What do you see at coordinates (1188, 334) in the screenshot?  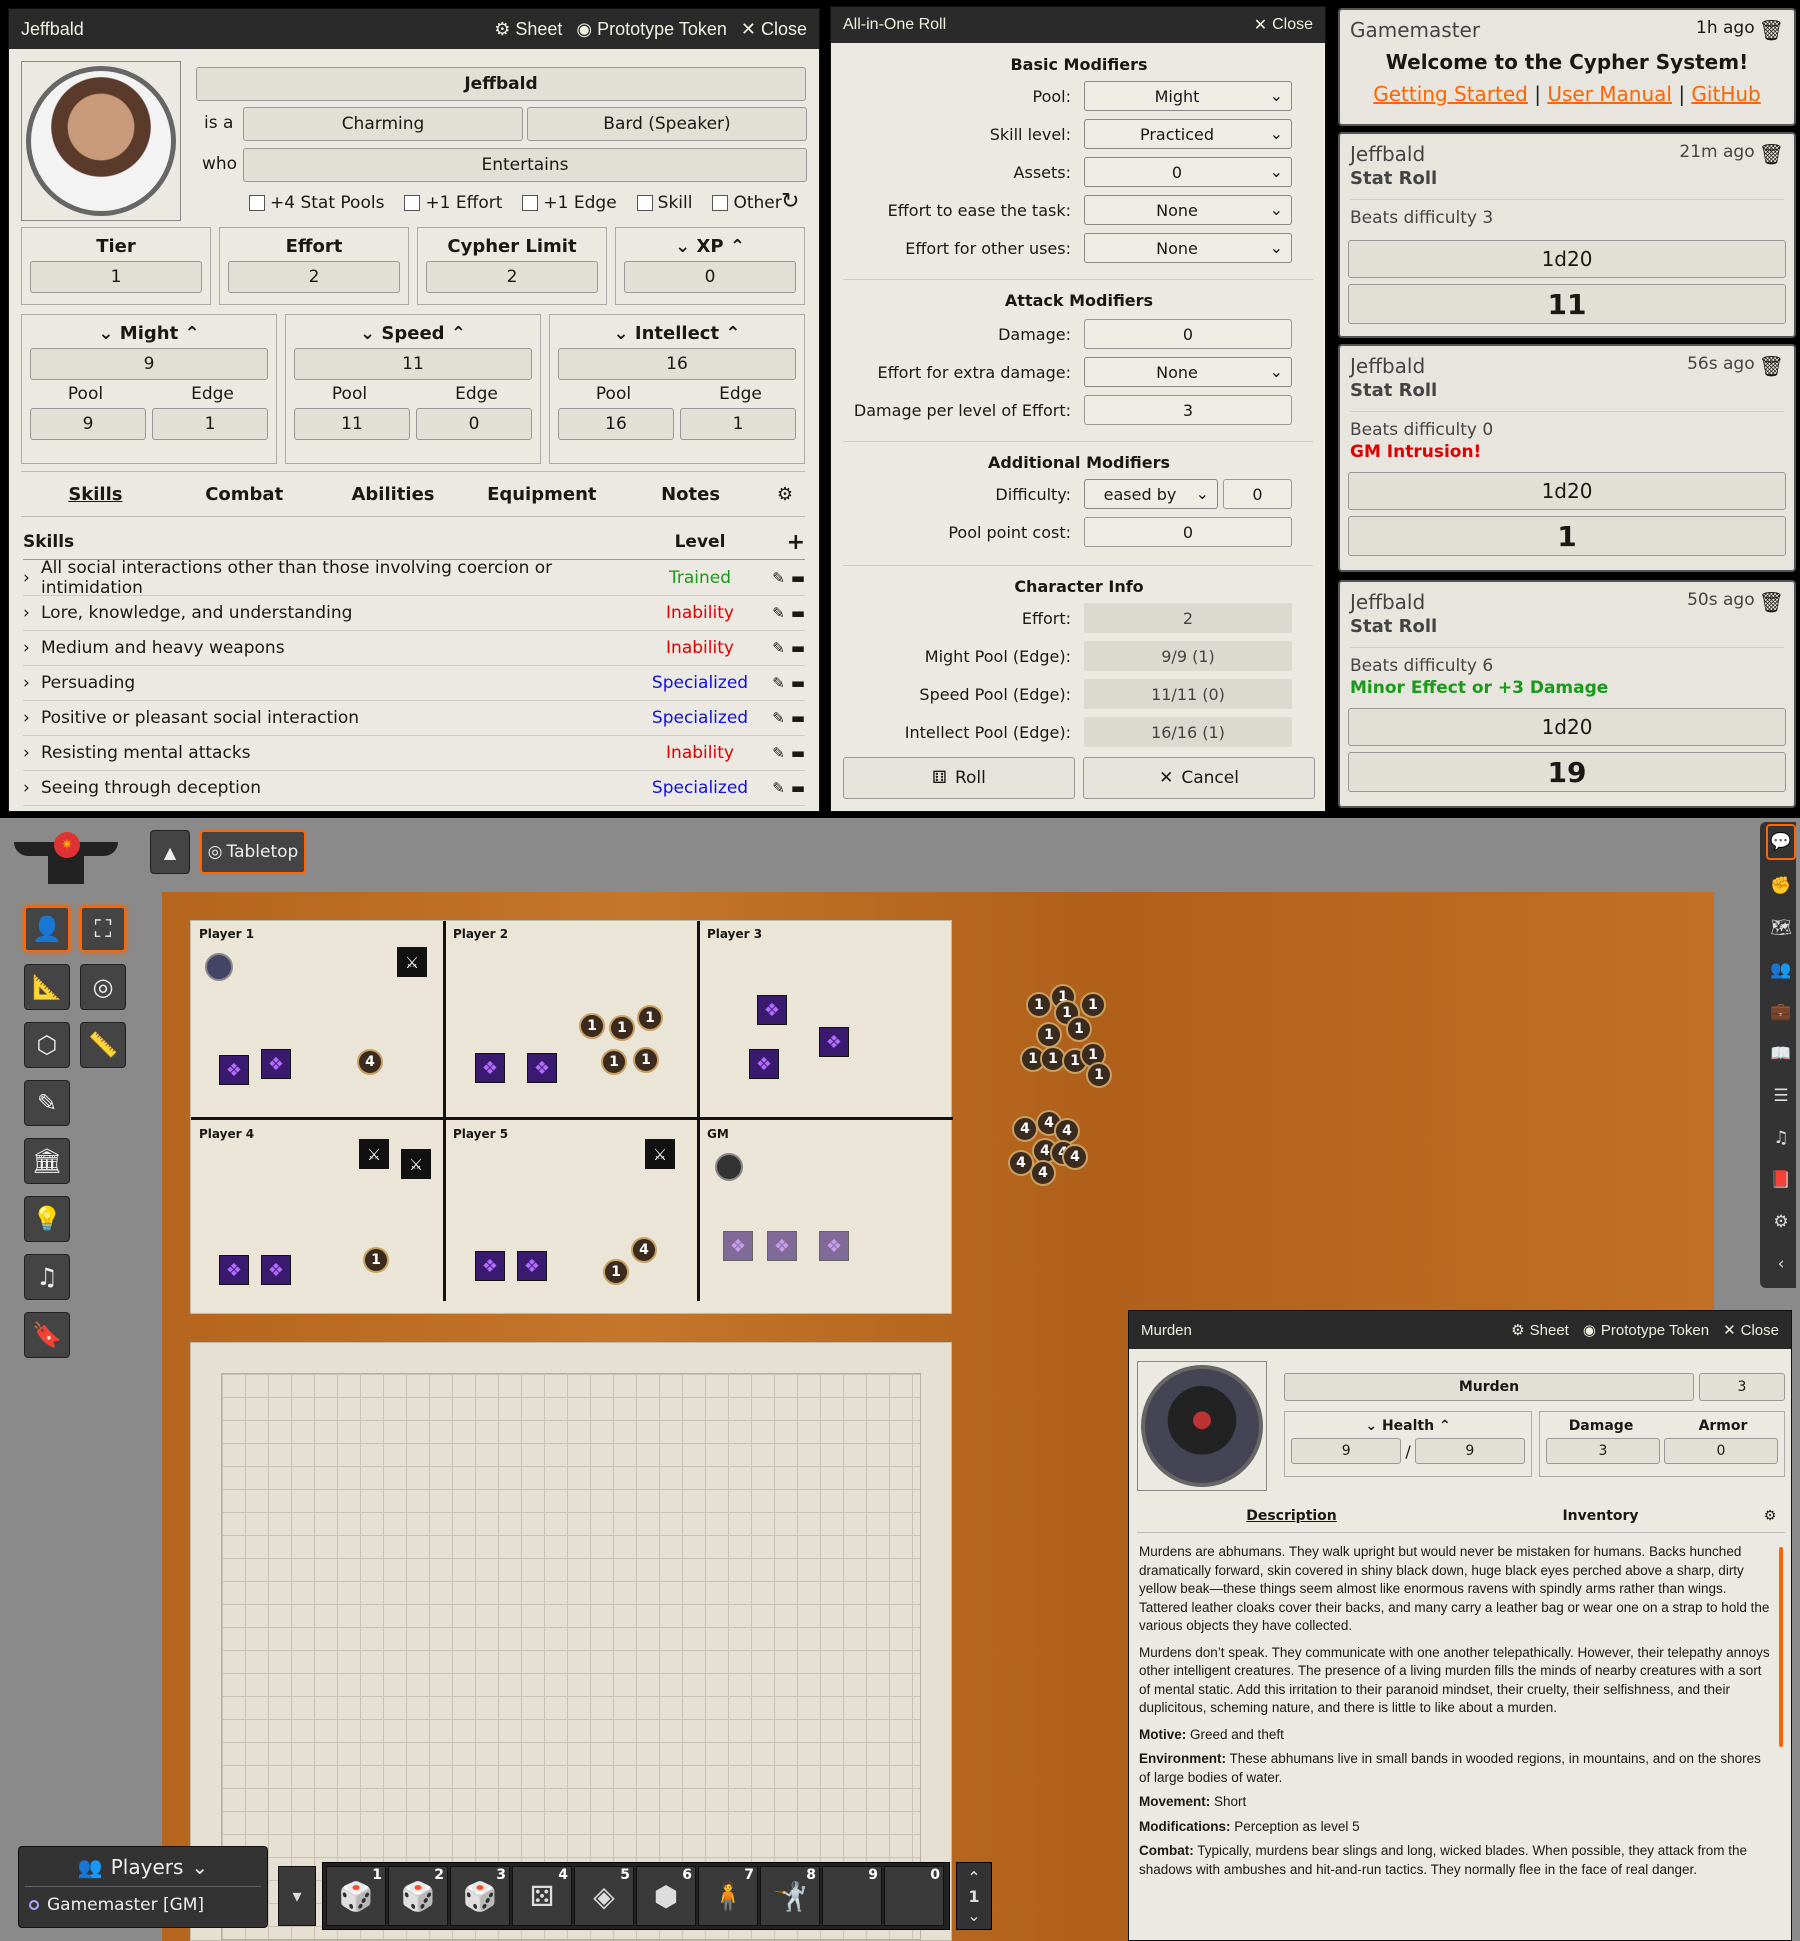 I see `damage-input: 0` at bounding box center [1188, 334].